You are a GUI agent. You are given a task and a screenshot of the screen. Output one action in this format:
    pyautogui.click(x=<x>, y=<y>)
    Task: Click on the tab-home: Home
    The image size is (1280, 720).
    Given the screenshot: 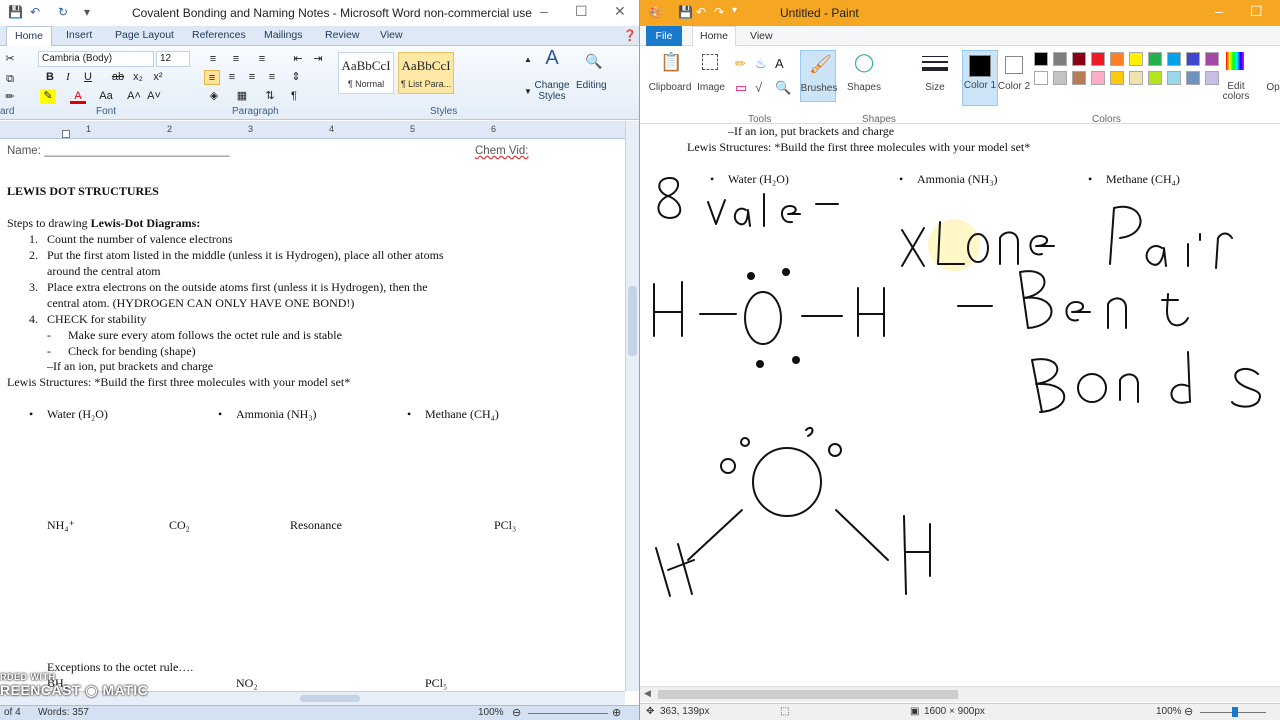 What is the action you would take?
    pyautogui.click(x=29, y=36)
    